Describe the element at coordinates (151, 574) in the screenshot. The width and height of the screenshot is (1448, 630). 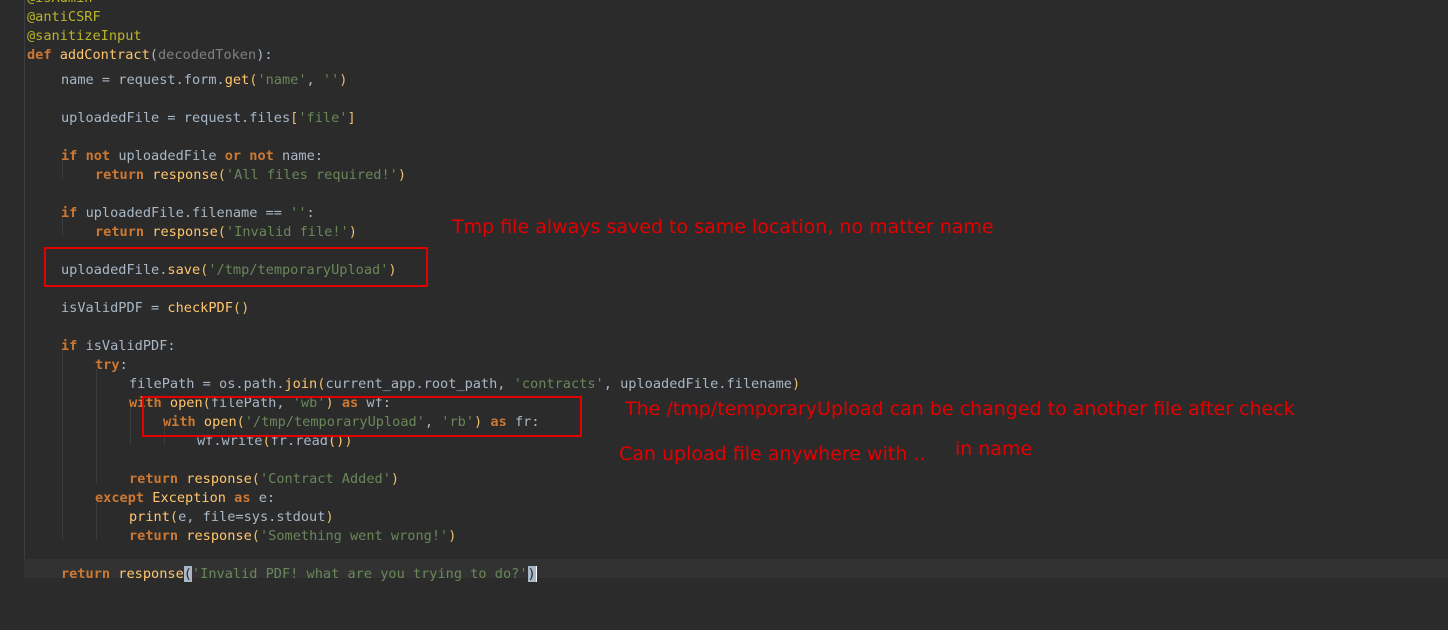
I see `code-token: response` at that location.